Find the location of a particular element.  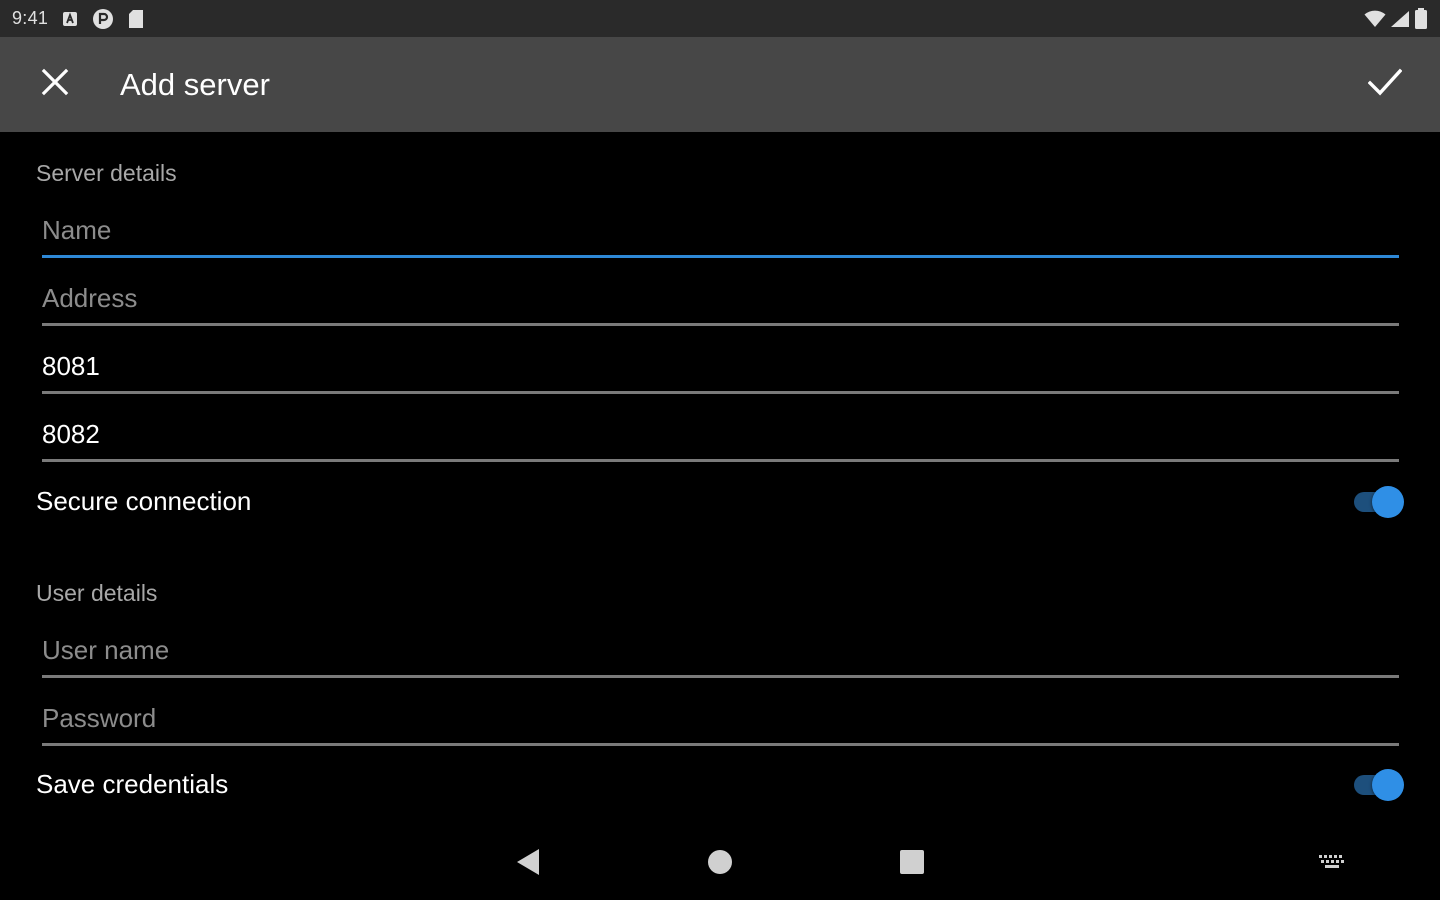

secondary-port-input is located at coordinates (720, 434).